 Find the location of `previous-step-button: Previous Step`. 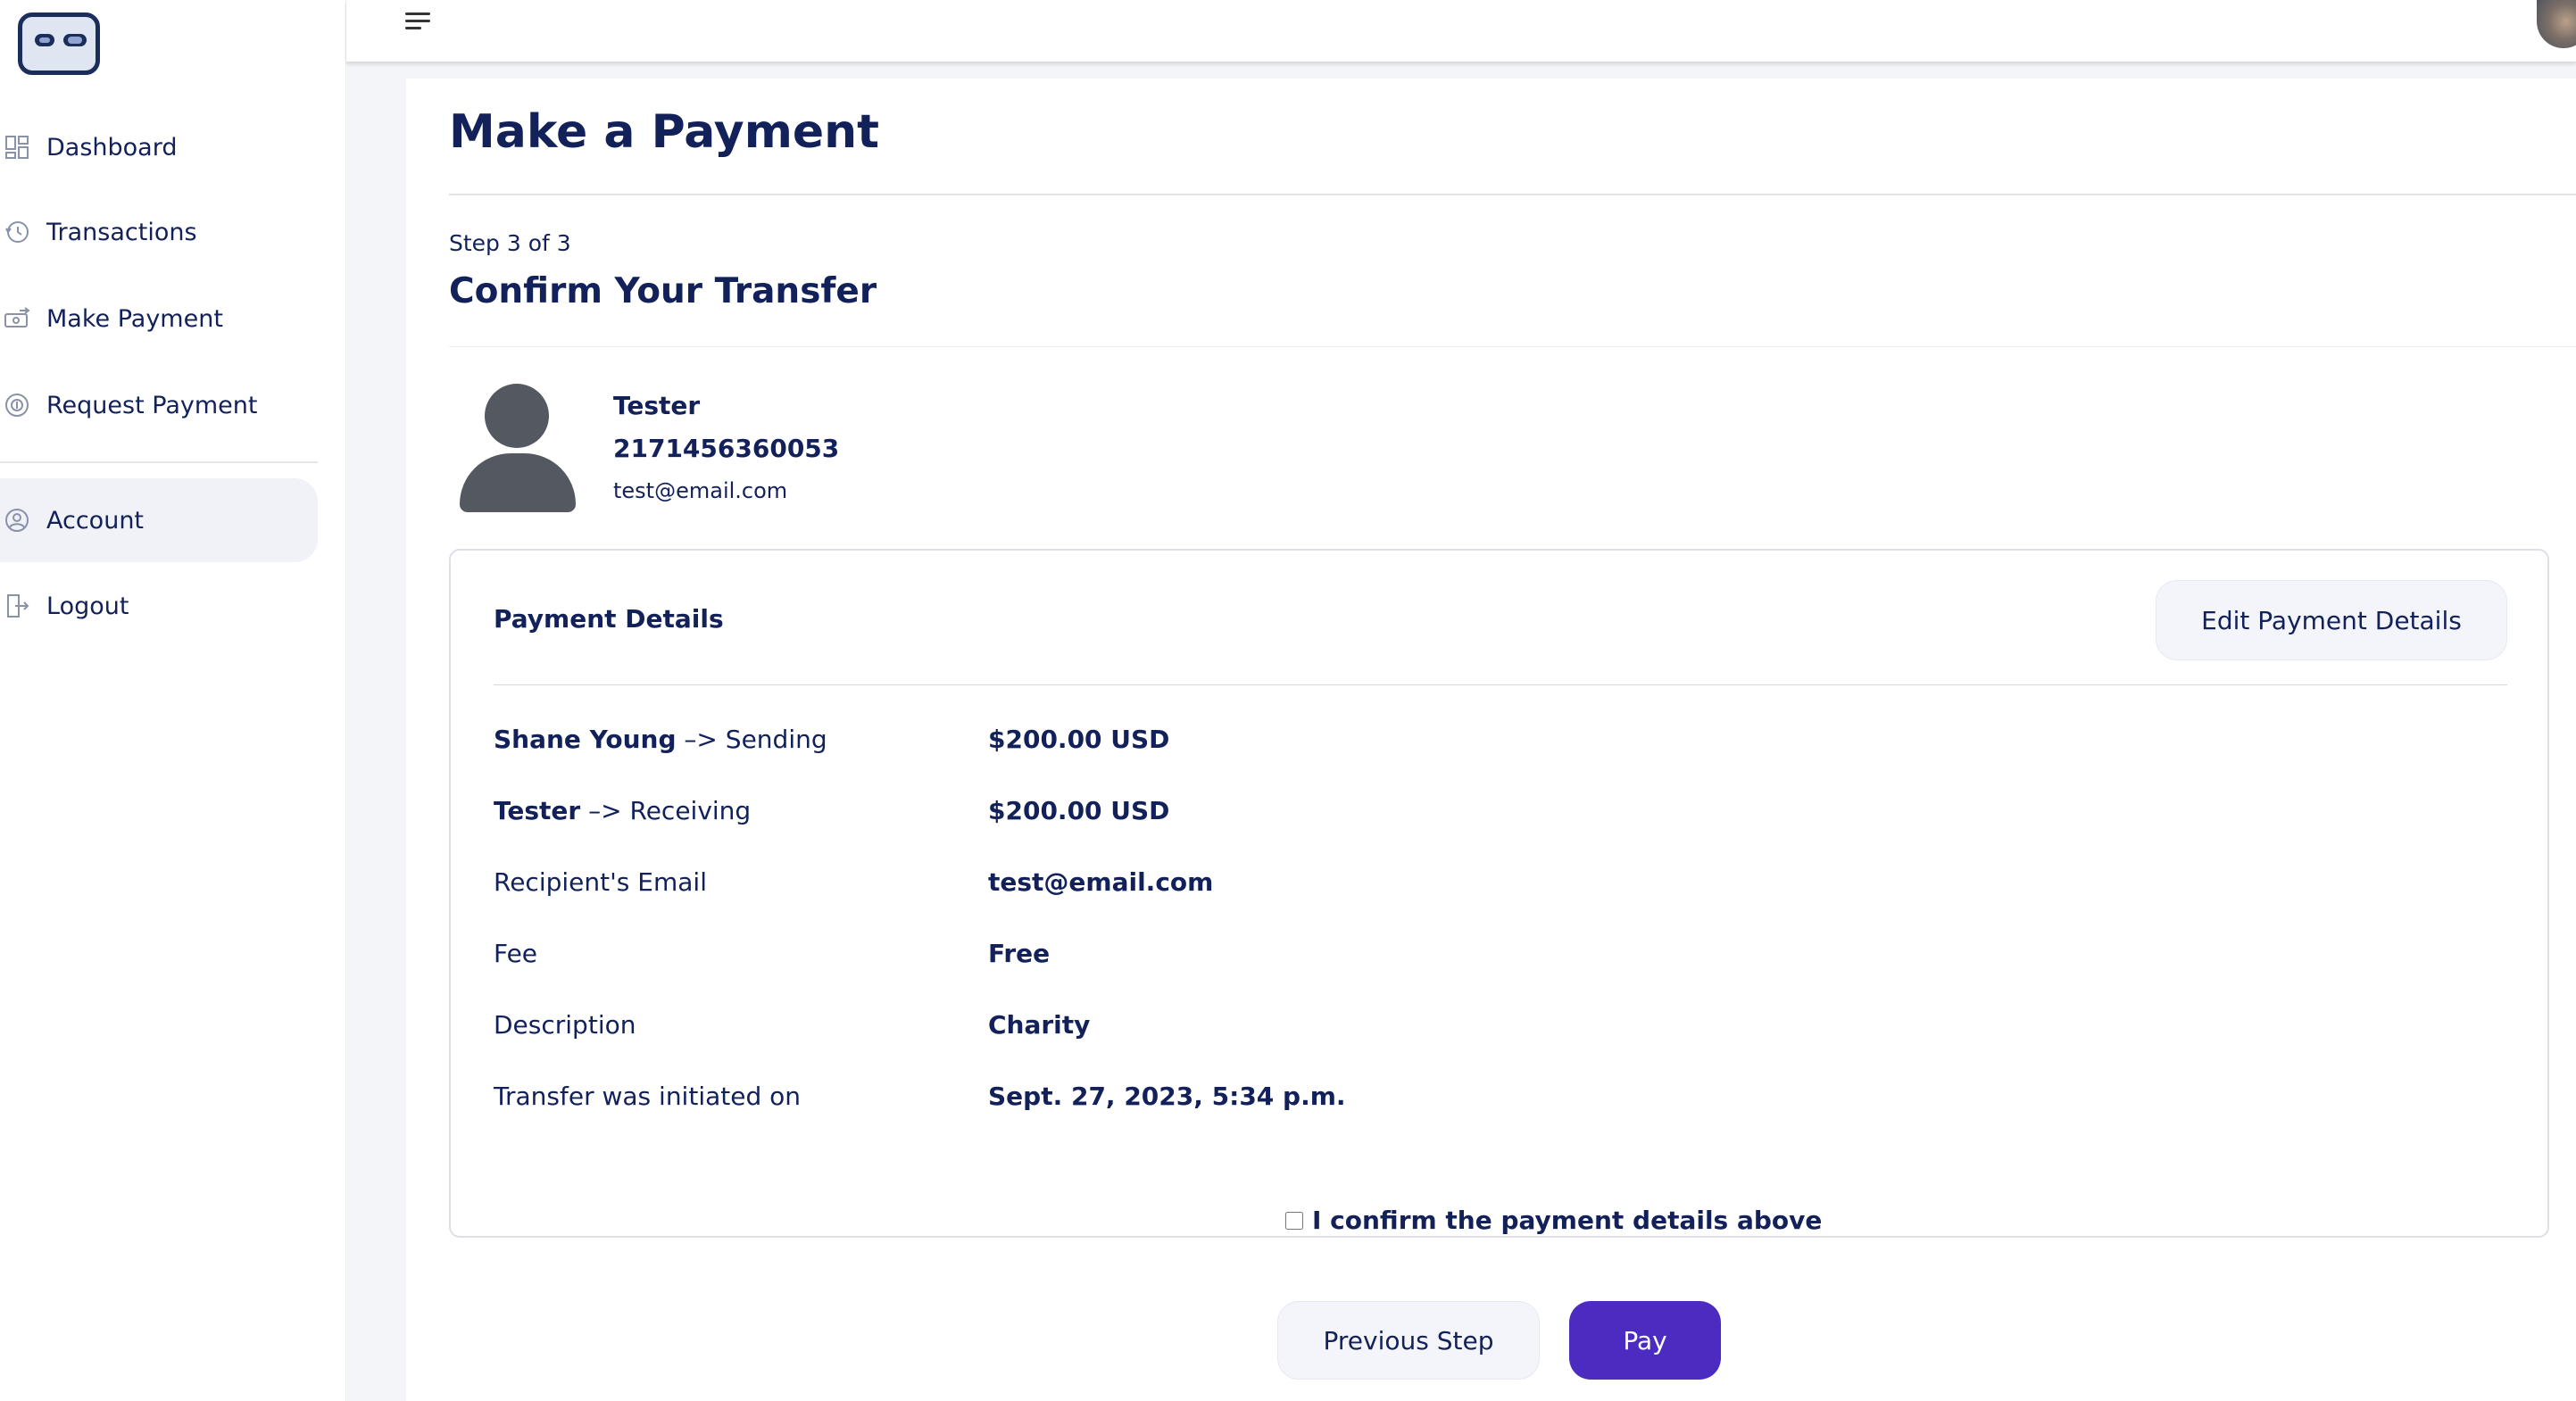

previous-step-button: Previous Step is located at coordinates (1408, 1340).